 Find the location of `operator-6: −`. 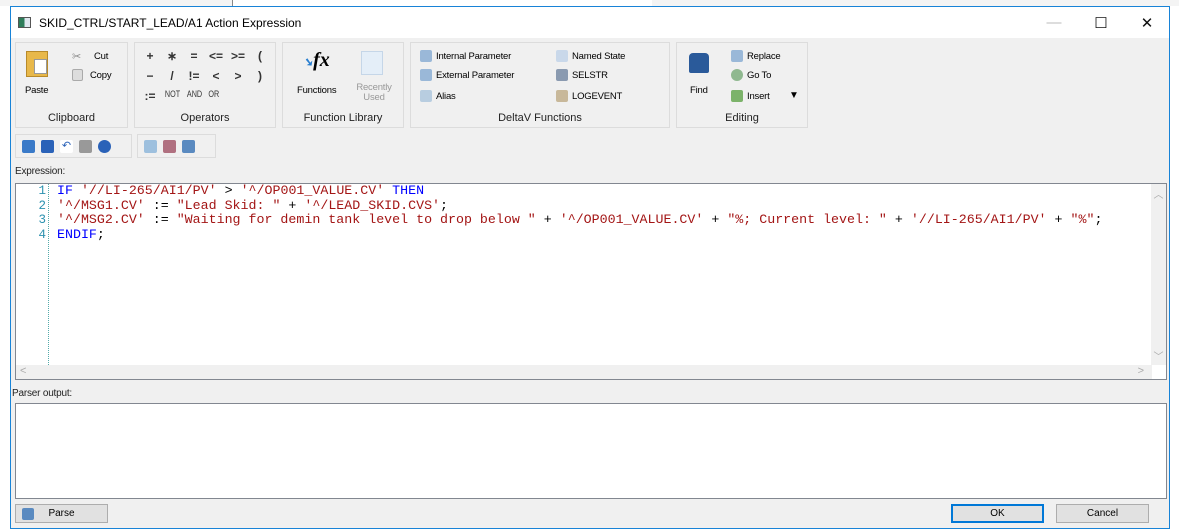

operator-6: − is located at coordinates (150, 76).